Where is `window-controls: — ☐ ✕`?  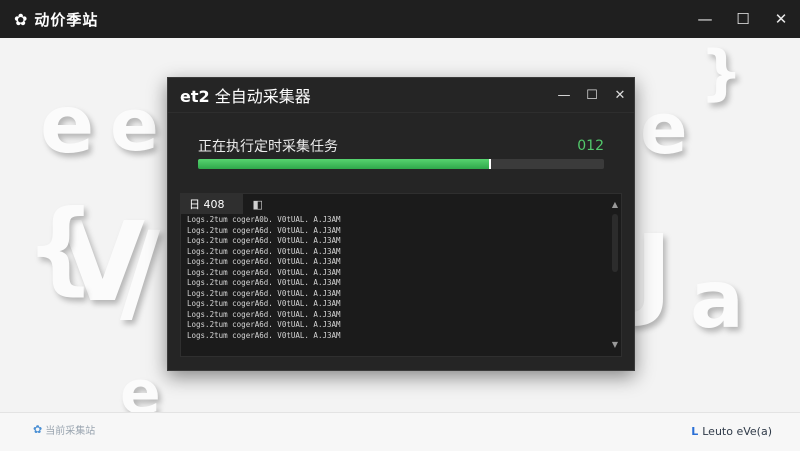
window-controls: — ☐ ✕ is located at coordinates (743, 19).